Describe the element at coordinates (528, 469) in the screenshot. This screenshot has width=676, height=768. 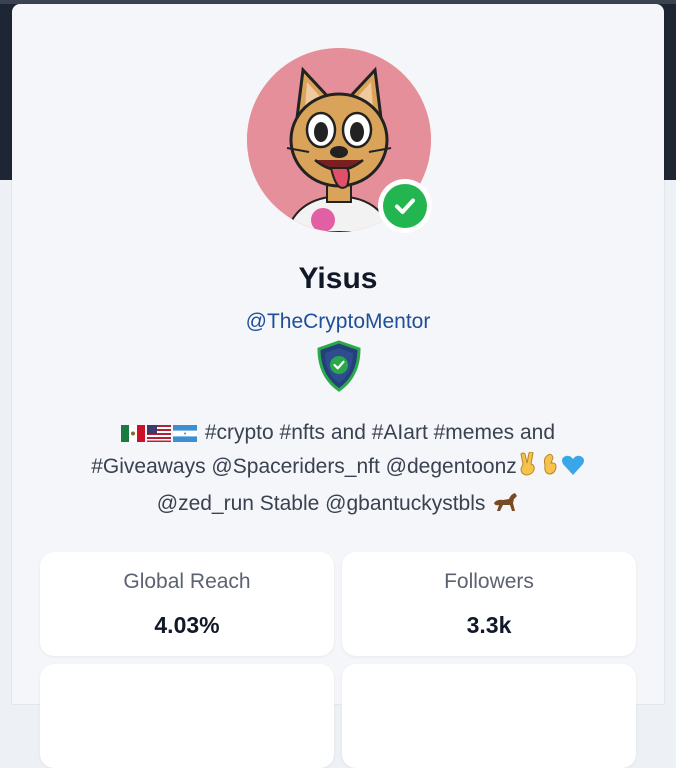
I see `victory-hand-icon` at that location.